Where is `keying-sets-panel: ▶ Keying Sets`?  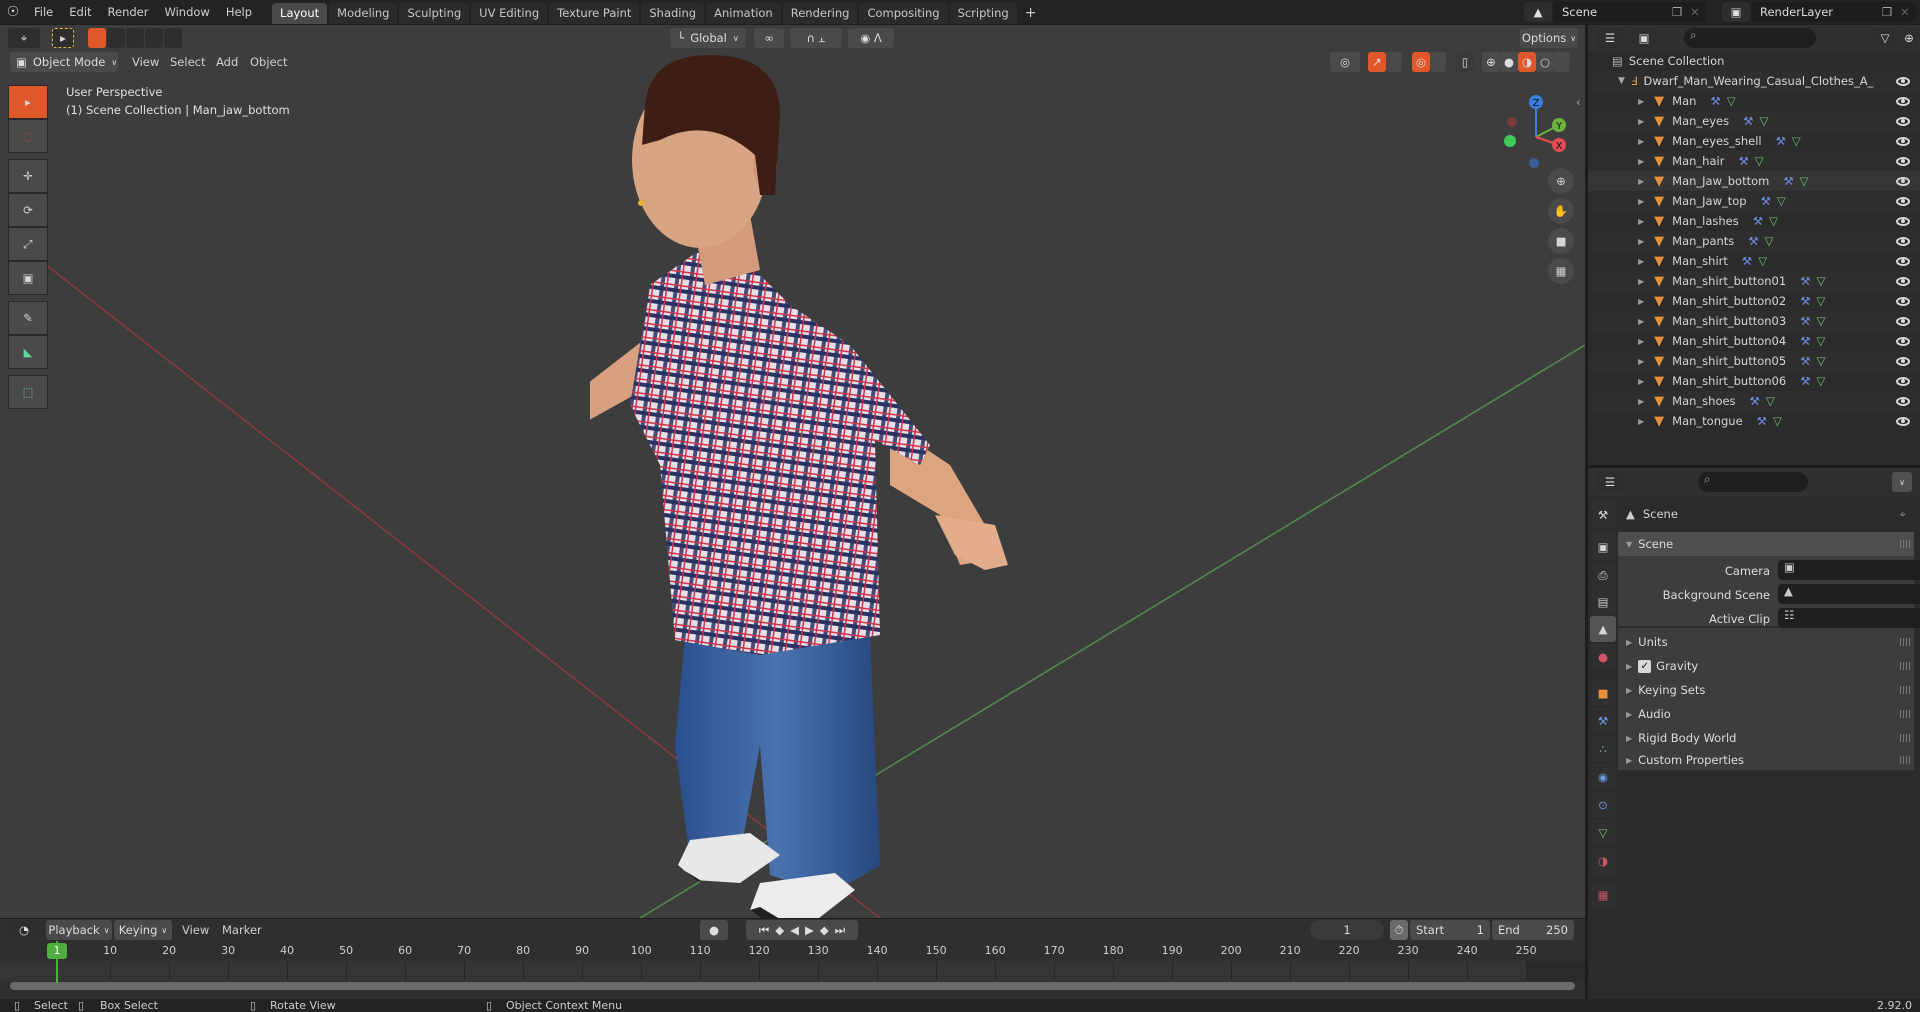 keying-sets-panel: ▶ Keying Sets is located at coordinates (1766, 690).